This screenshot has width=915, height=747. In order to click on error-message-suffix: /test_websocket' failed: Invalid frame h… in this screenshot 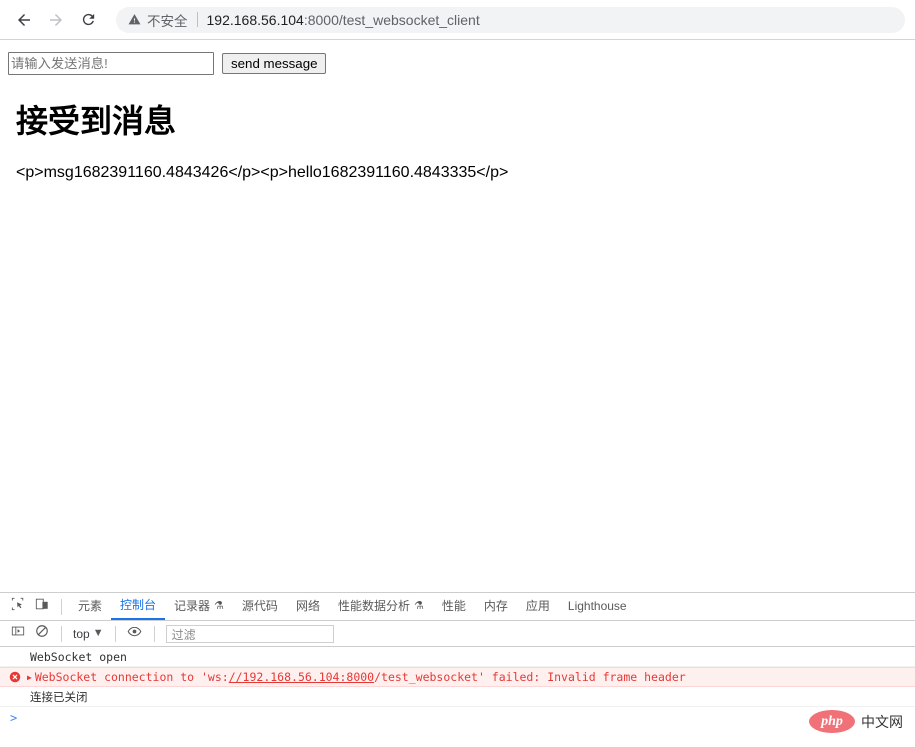, I will do `click(530, 677)`.